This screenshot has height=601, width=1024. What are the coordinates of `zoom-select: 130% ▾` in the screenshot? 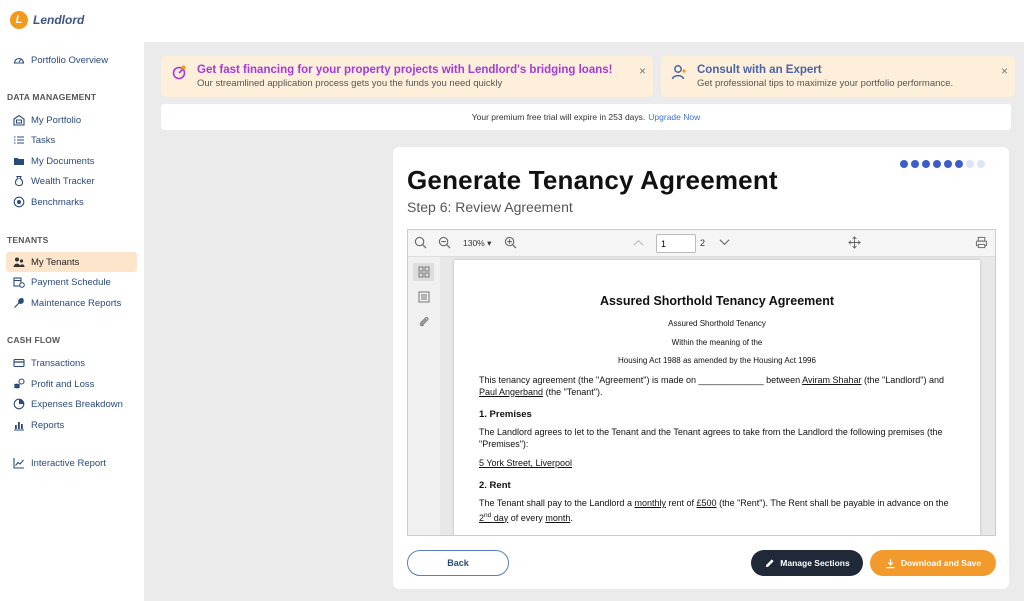 It's located at (477, 243).